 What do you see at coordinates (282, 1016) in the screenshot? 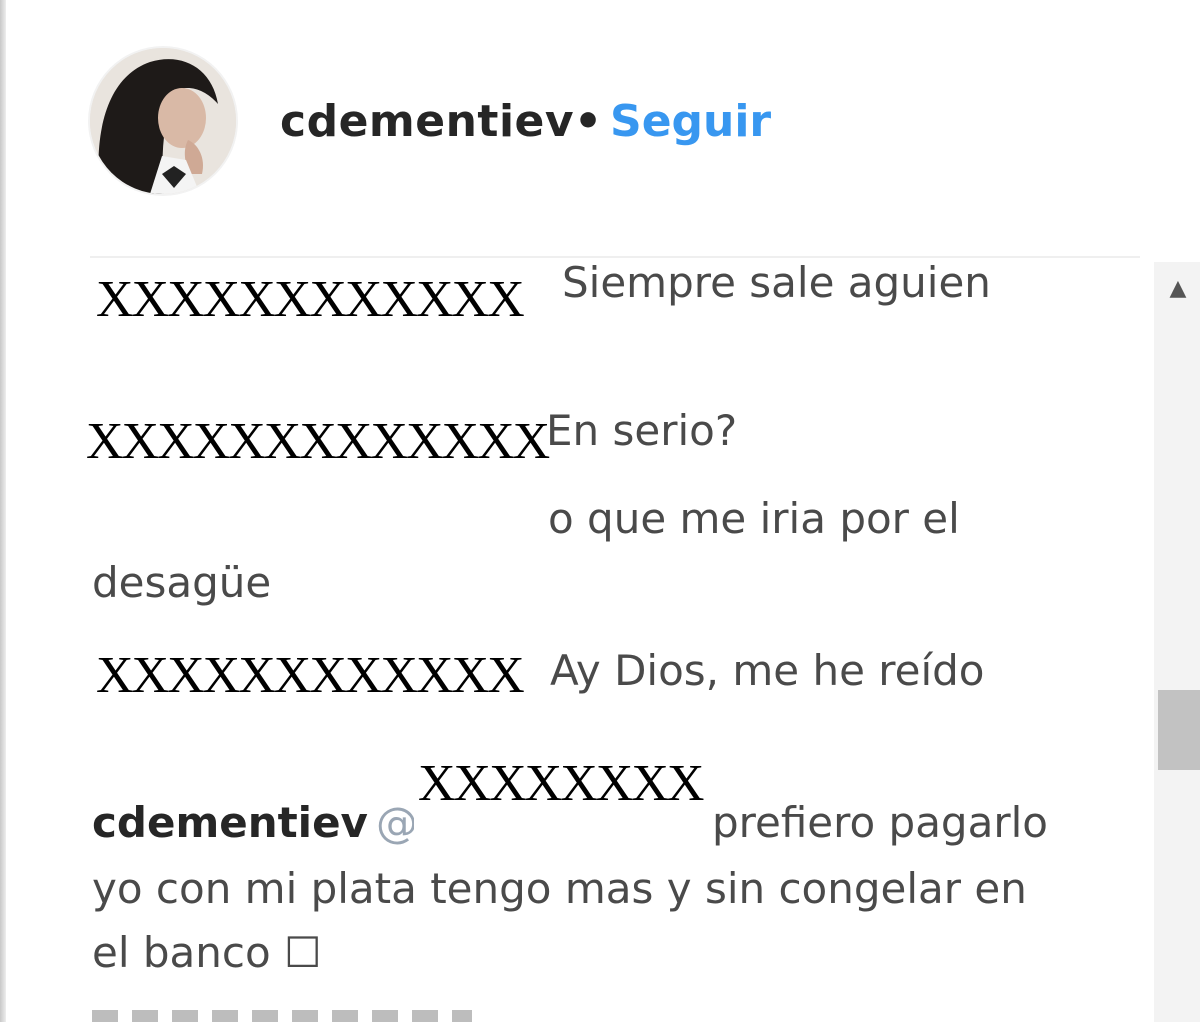
I see `next-comment-fragment` at bounding box center [282, 1016].